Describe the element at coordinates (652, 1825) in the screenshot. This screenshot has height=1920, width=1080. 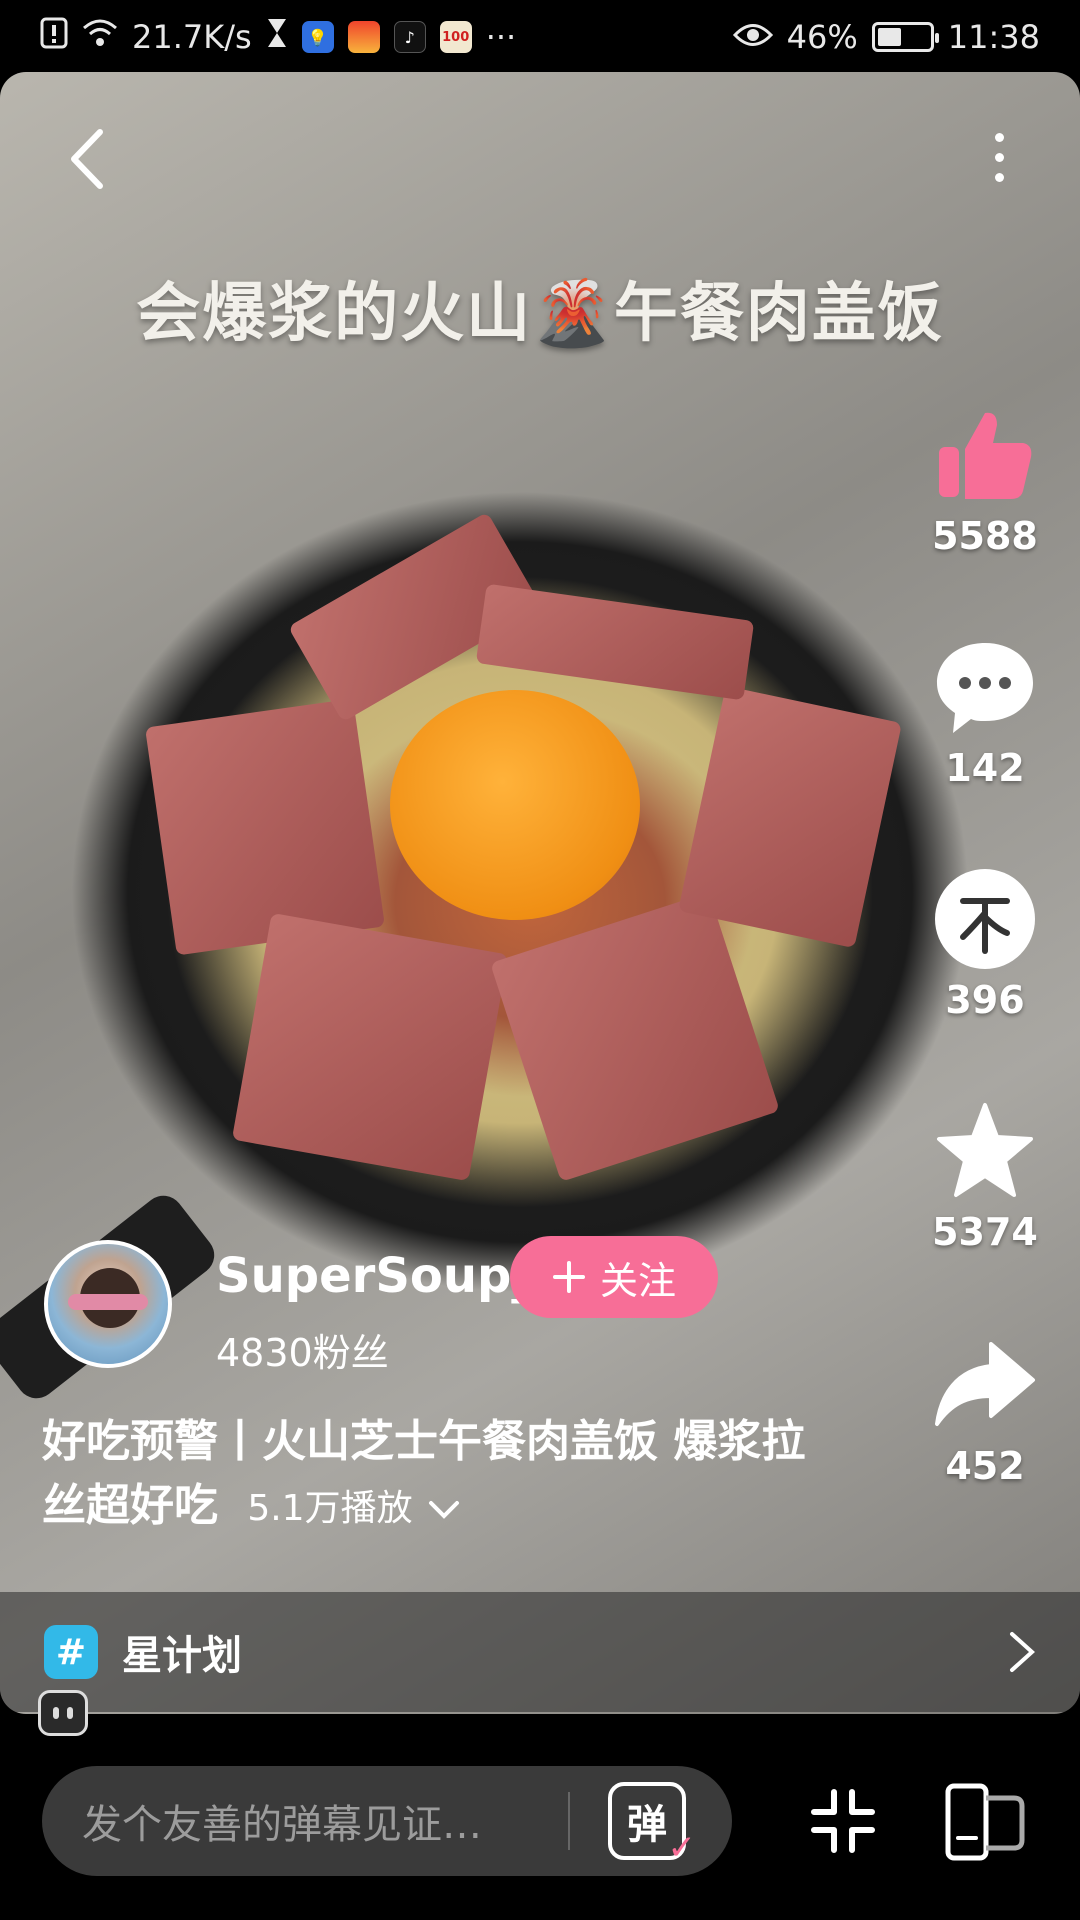
I see `danmaku-toggle-button: 弹` at that location.